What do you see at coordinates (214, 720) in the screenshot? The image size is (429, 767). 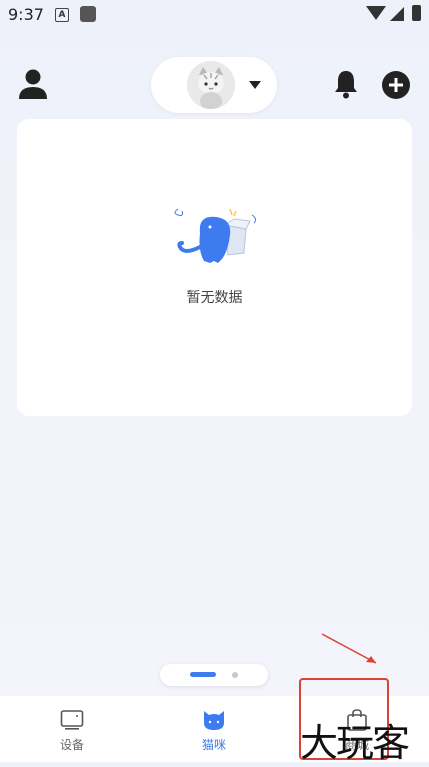 I see `cat-icon` at bounding box center [214, 720].